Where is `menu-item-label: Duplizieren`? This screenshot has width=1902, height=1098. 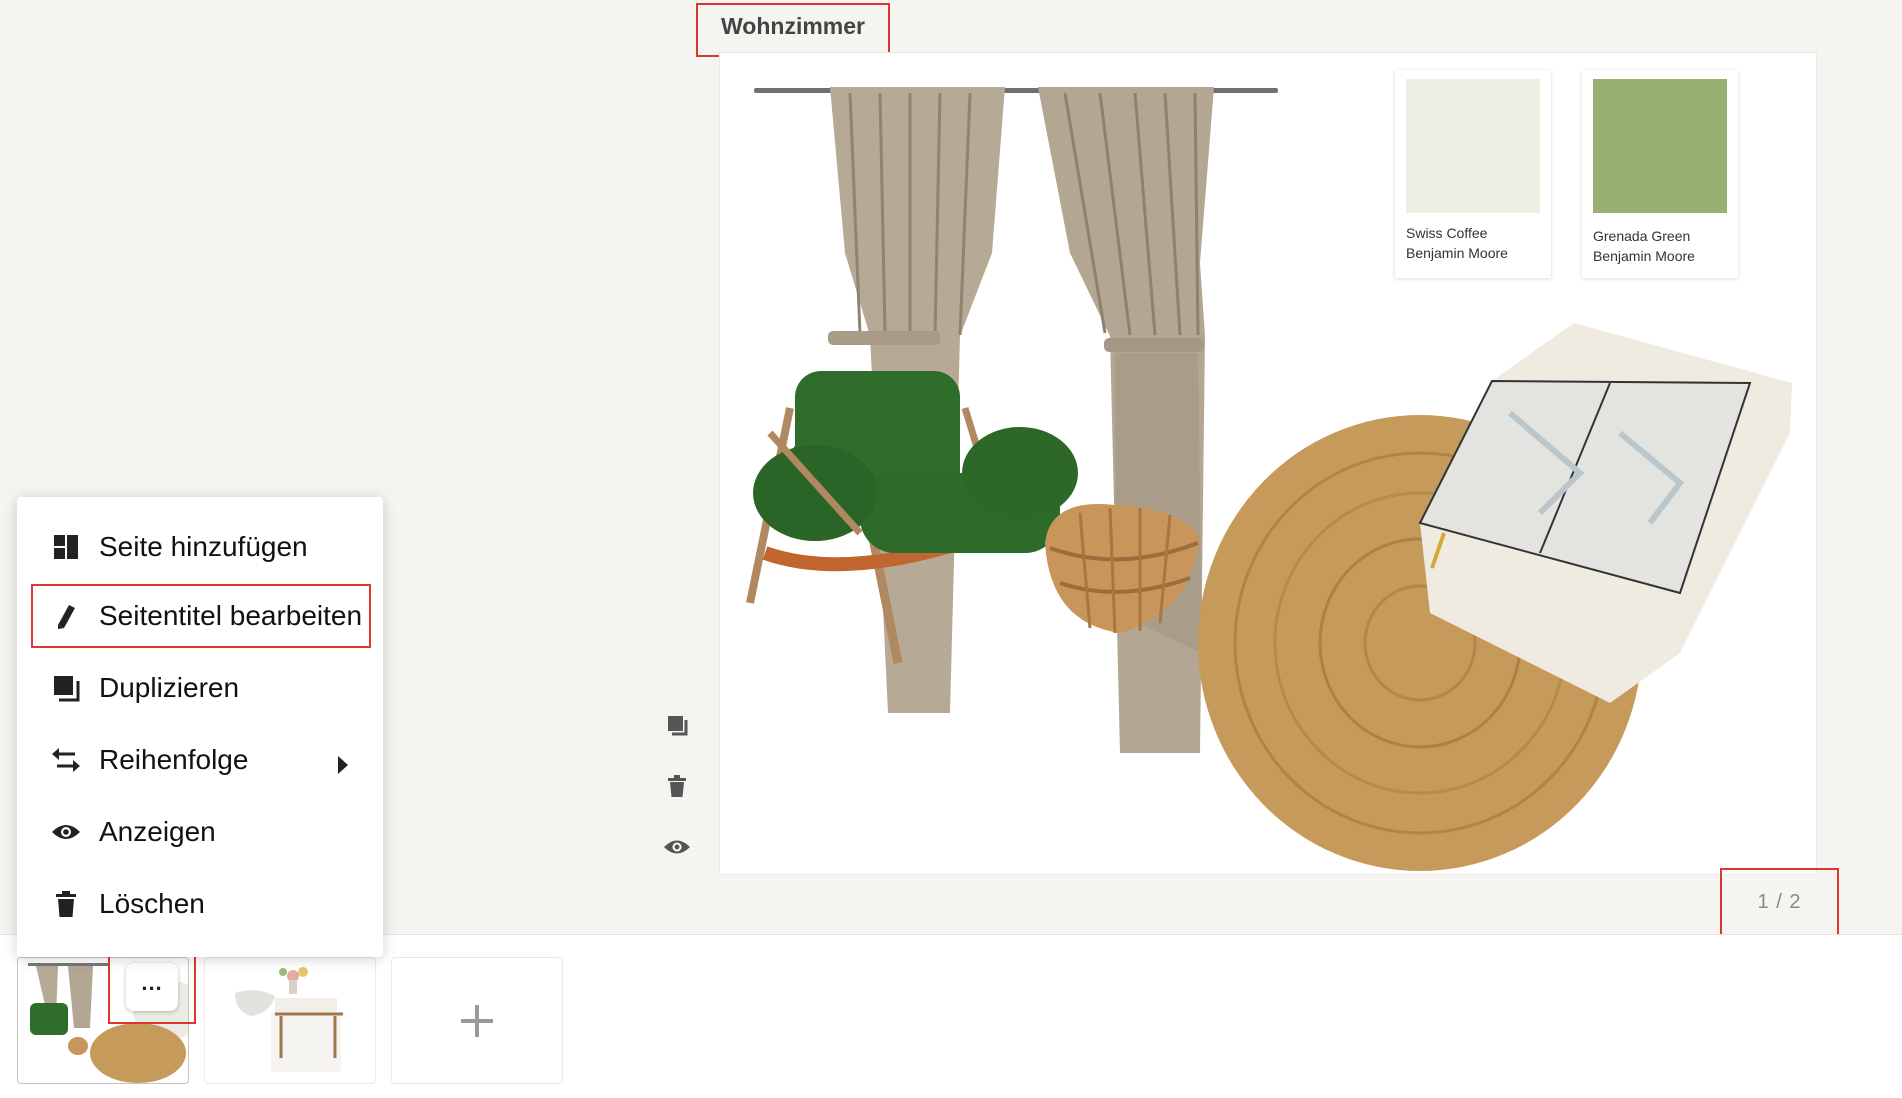 menu-item-label: Duplizieren is located at coordinates (169, 687).